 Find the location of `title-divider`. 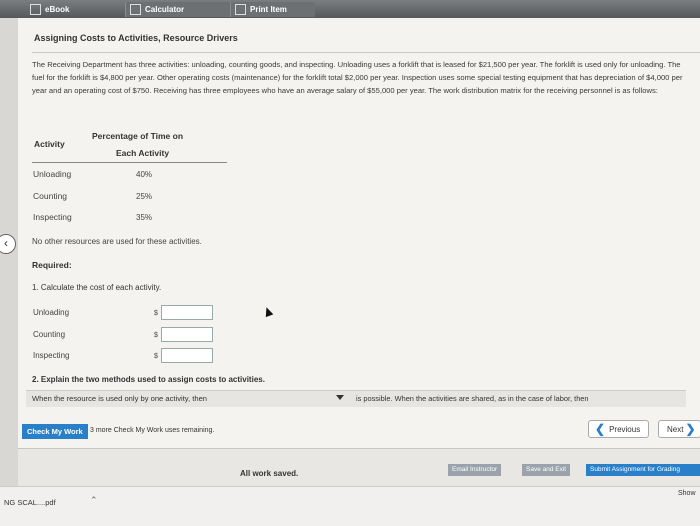

title-divider is located at coordinates (366, 52).